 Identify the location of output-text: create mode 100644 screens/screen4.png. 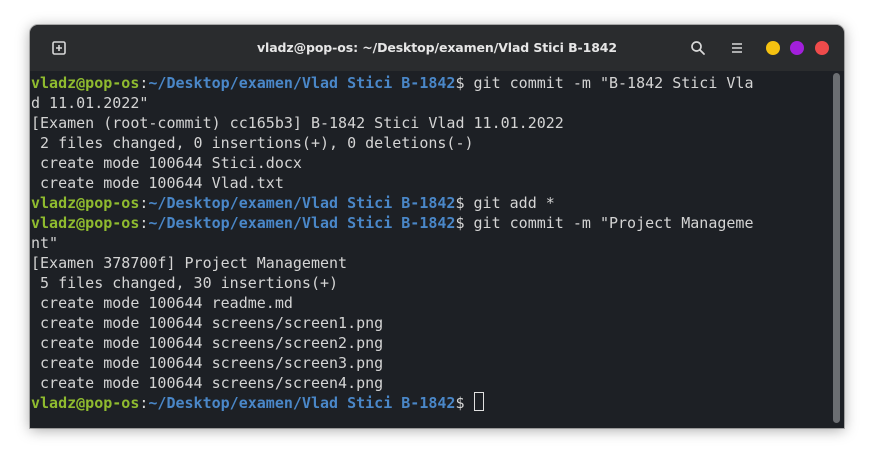
(207, 383).